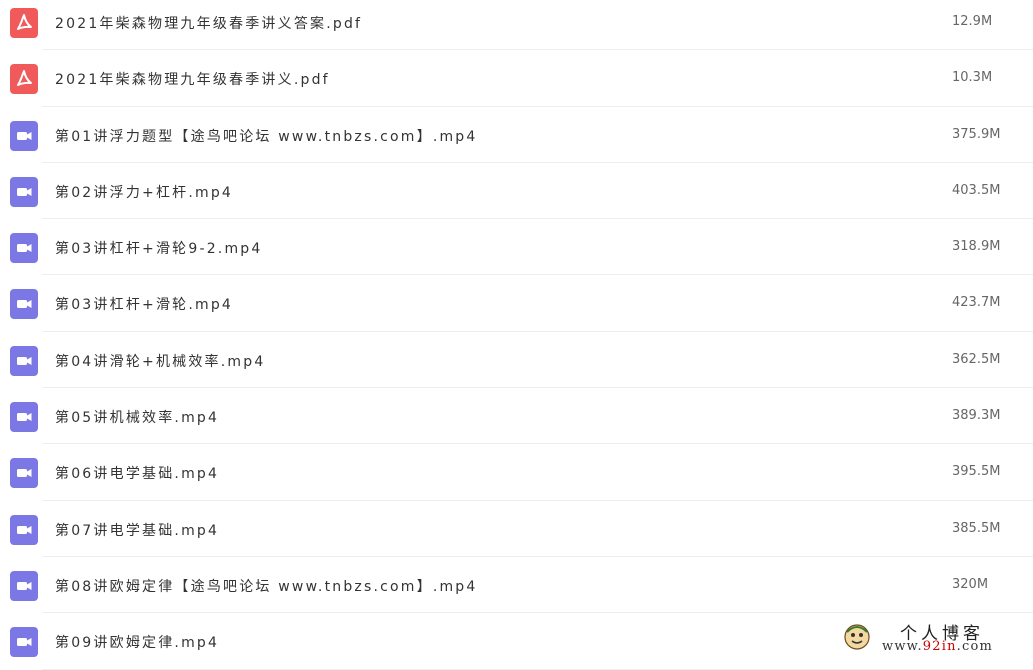 The height and width of the screenshot is (670, 1033). Describe the element at coordinates (970, 584) in the screenshot. I see `file-size: 320M` at that location.